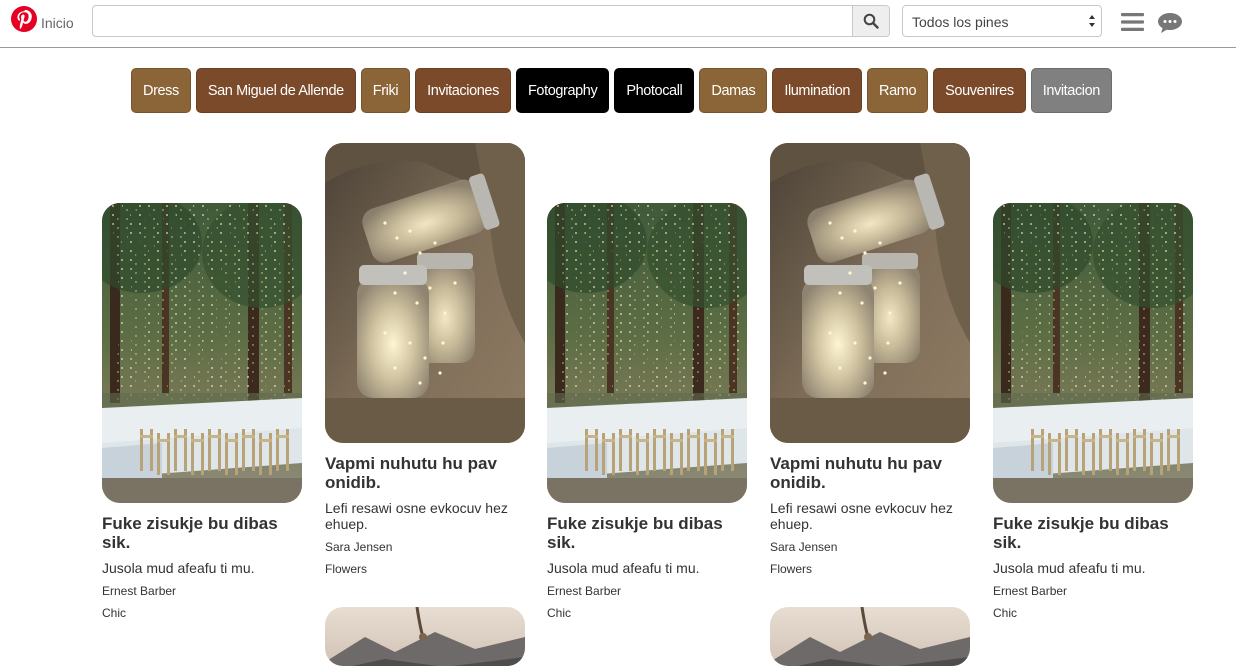 Image resolution: width=1236 pixels, height=666 pixels. I want to click on search-button, so click(870, 21).